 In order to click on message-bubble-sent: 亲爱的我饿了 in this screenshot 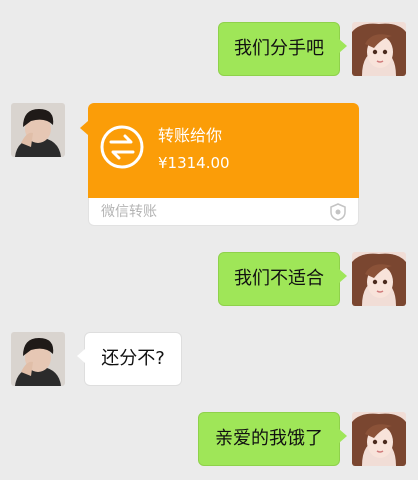, I will do `click(272, 439)`.